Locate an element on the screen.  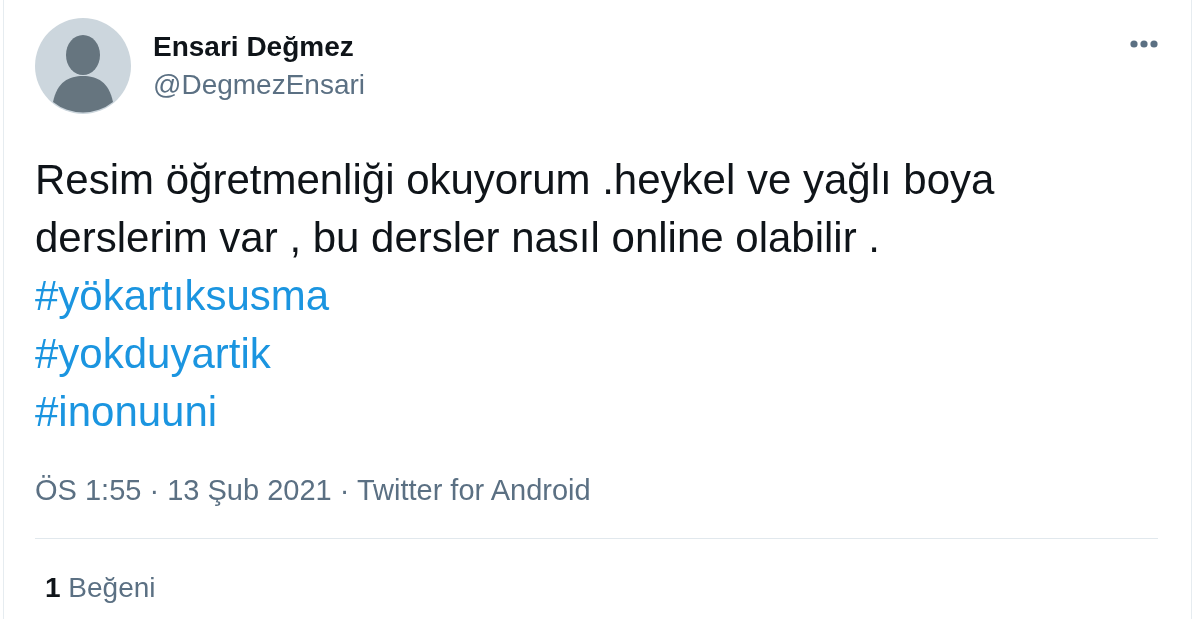
hashtag-link: #yokduyartik is located at coordinates (153, 354).